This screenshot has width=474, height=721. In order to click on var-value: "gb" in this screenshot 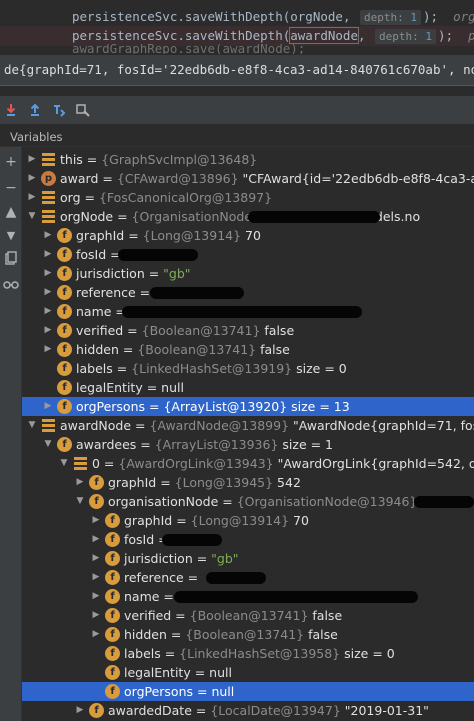, I will do `click(177, 273)`.